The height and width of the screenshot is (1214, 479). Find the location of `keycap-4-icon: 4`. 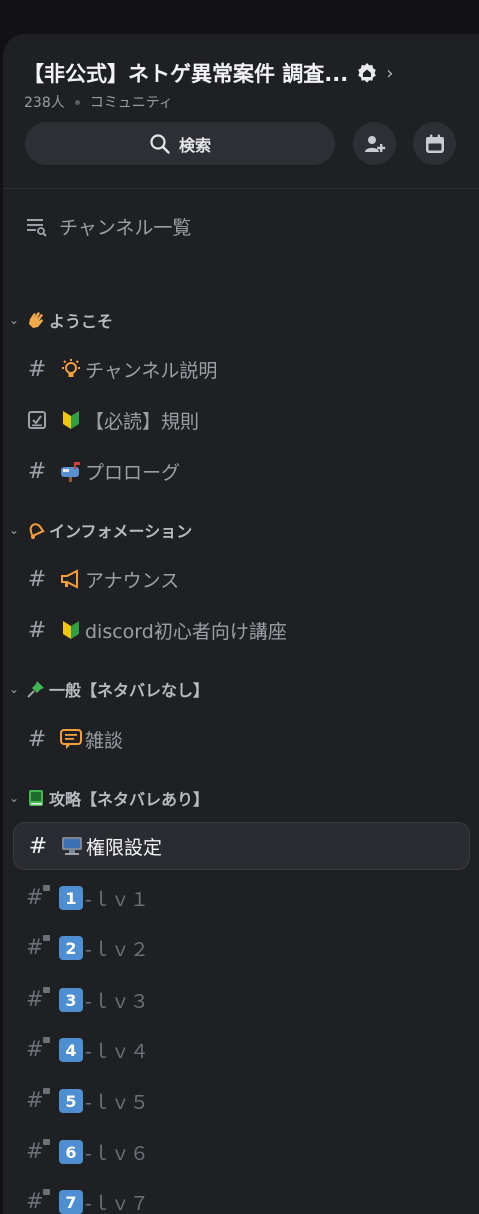

keycap-4-icon: 4 is located at coordinates (71, 1050).